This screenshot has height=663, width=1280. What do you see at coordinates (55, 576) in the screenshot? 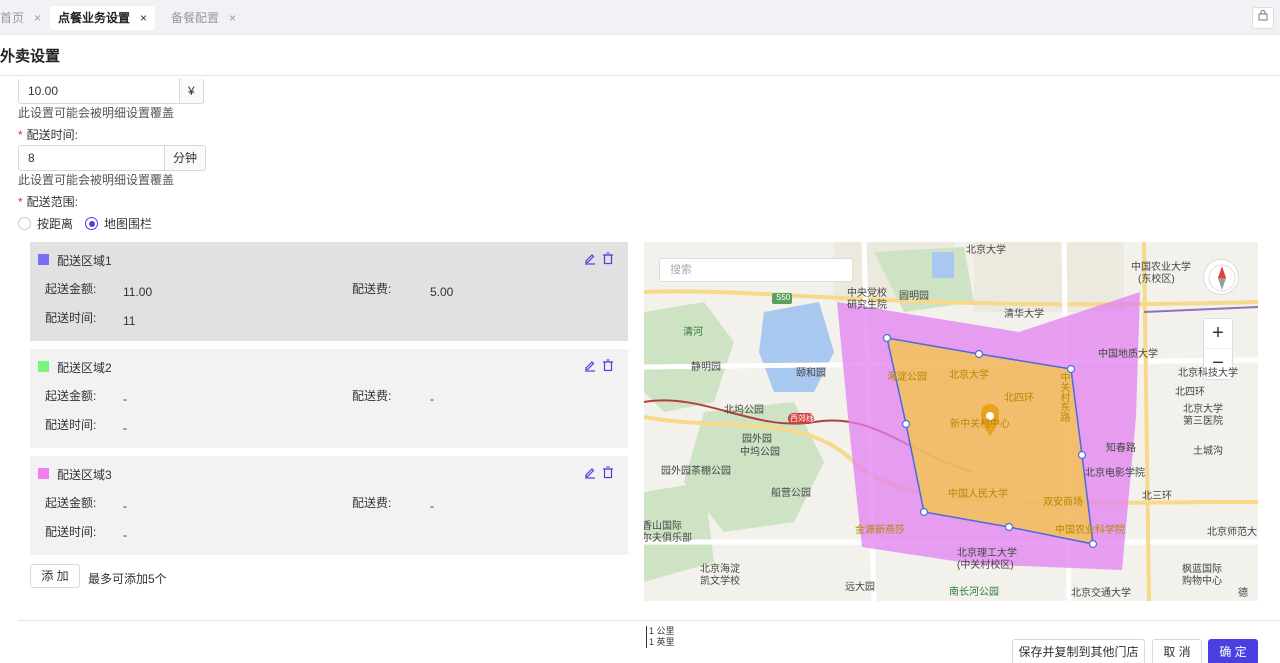
I see `add-zone-button: 添 加` at bounding box center [55, 576].